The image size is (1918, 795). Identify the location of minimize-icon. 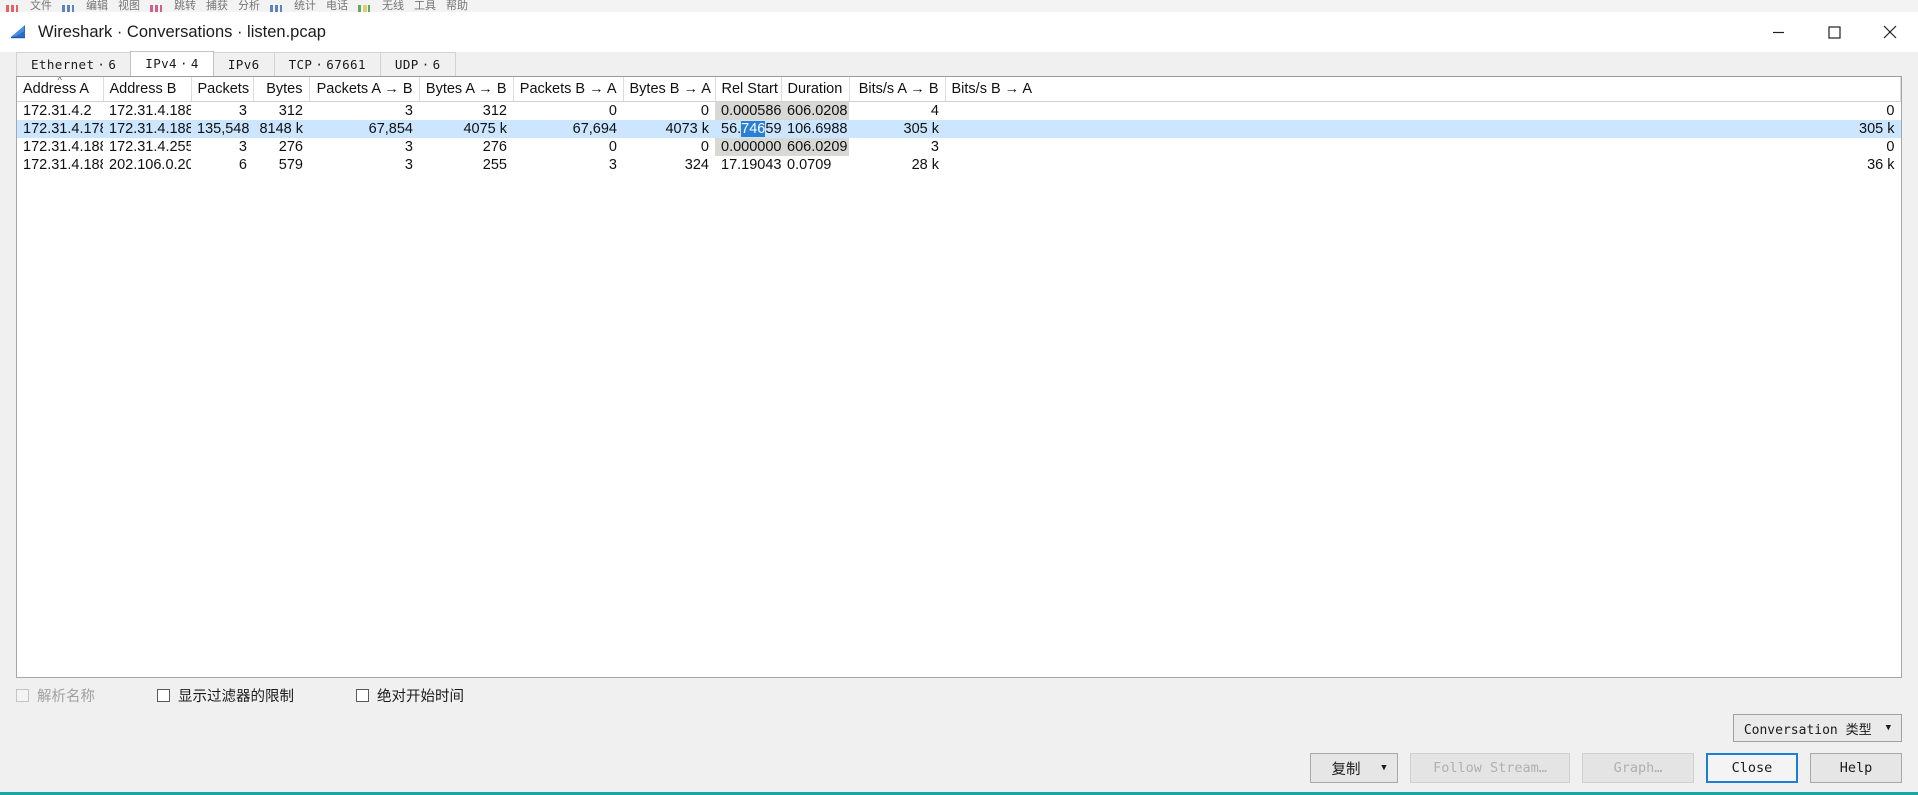
(1778, 32).